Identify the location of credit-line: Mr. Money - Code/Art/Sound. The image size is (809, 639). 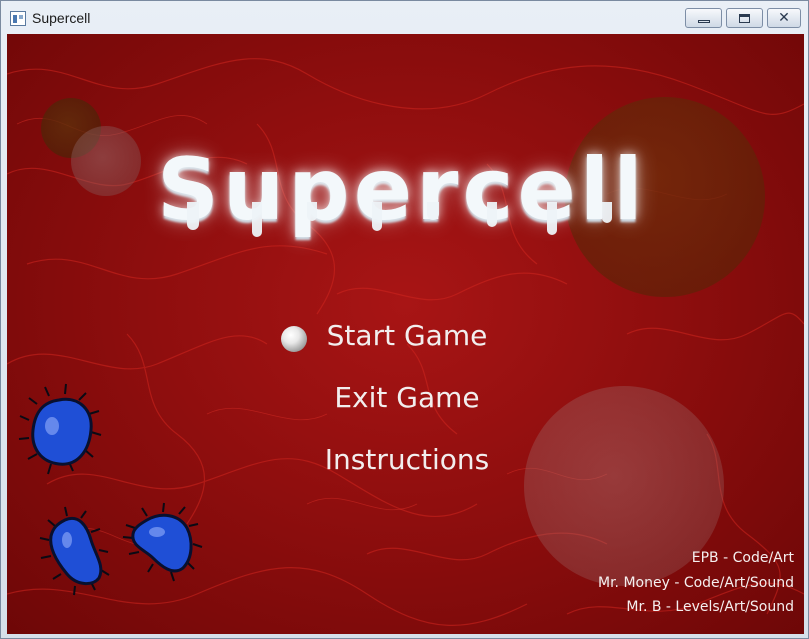
(696, 582).